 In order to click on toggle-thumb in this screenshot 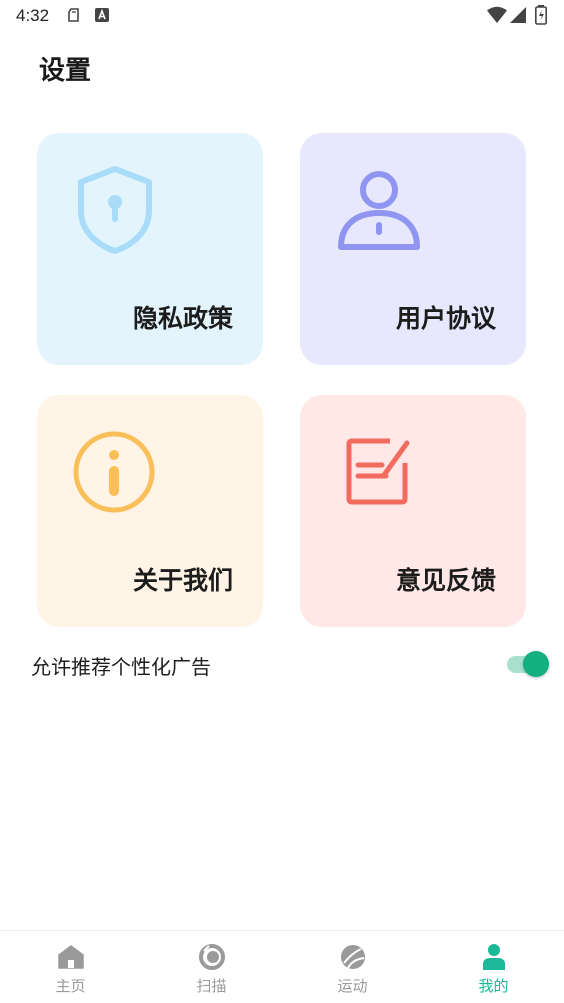, I will do `click(536, 664)`.